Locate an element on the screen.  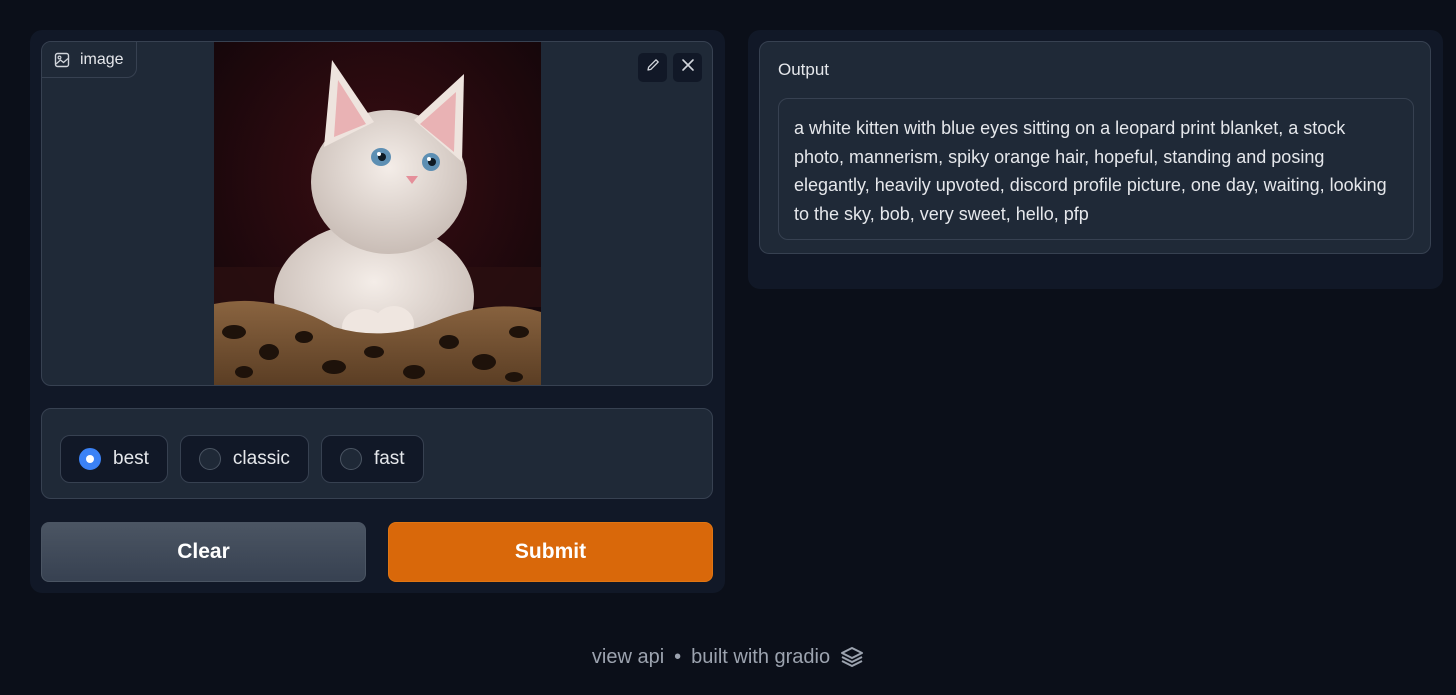
radio-label: classic is located at coordinates (261, 458).